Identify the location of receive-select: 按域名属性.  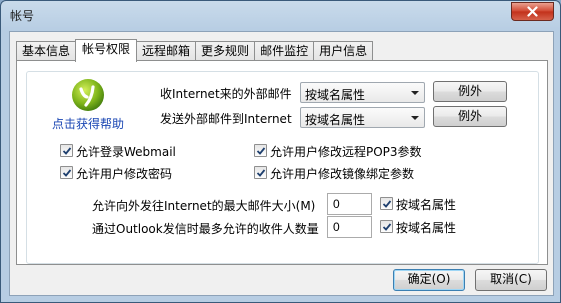
(362, 92).